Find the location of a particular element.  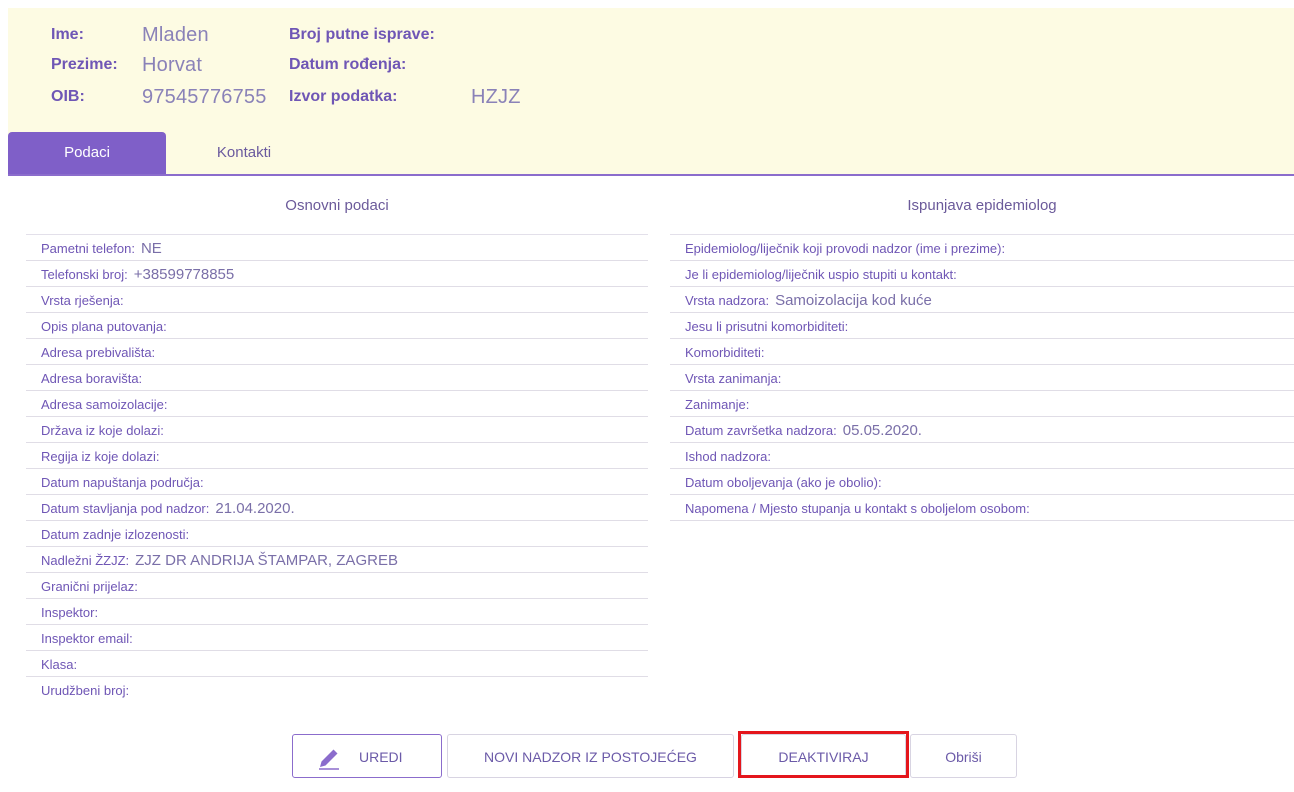

field-row: Država iz koje dolazi: is located at coordinates (337, 430).